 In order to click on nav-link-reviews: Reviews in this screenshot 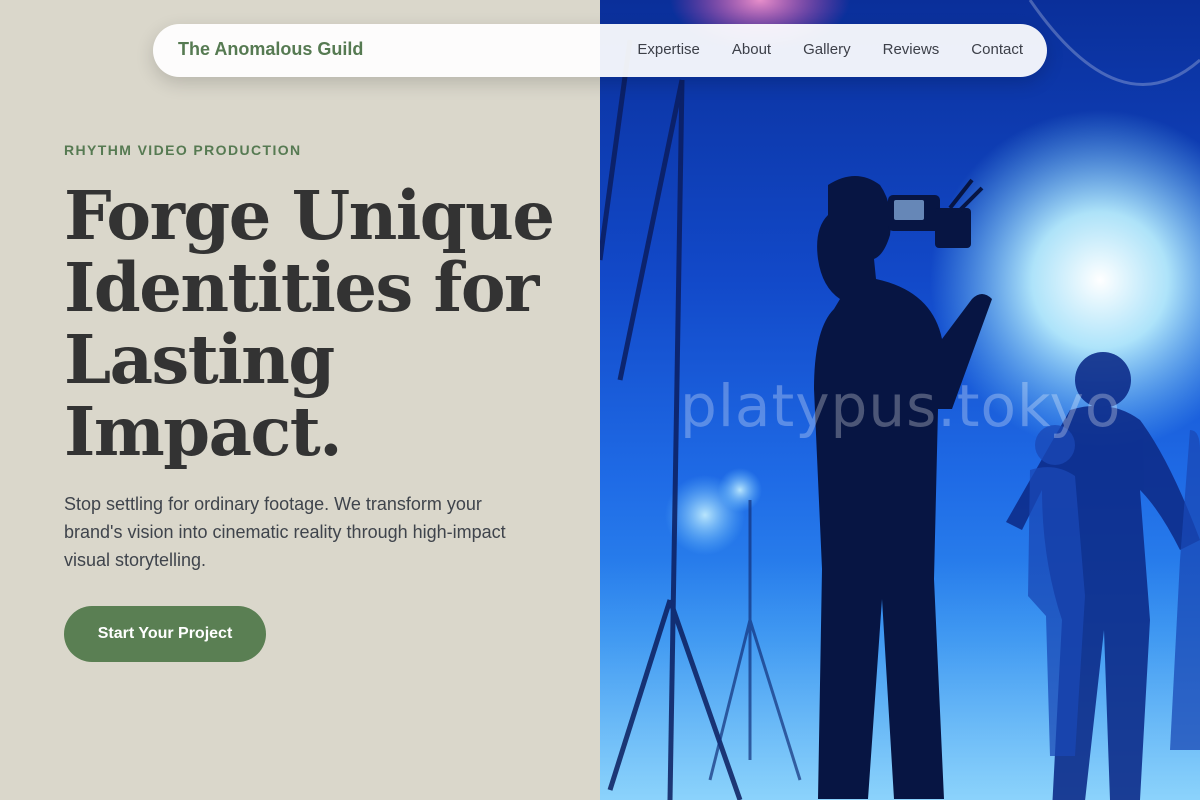, I will do `click(911, 49)`.